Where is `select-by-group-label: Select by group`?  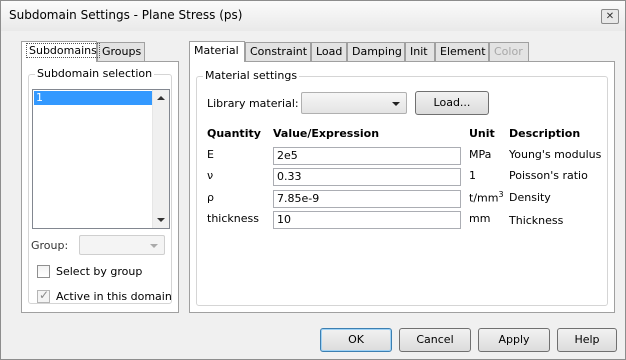 select-by-group-label: Select by group is located at coordinates (99, 271).